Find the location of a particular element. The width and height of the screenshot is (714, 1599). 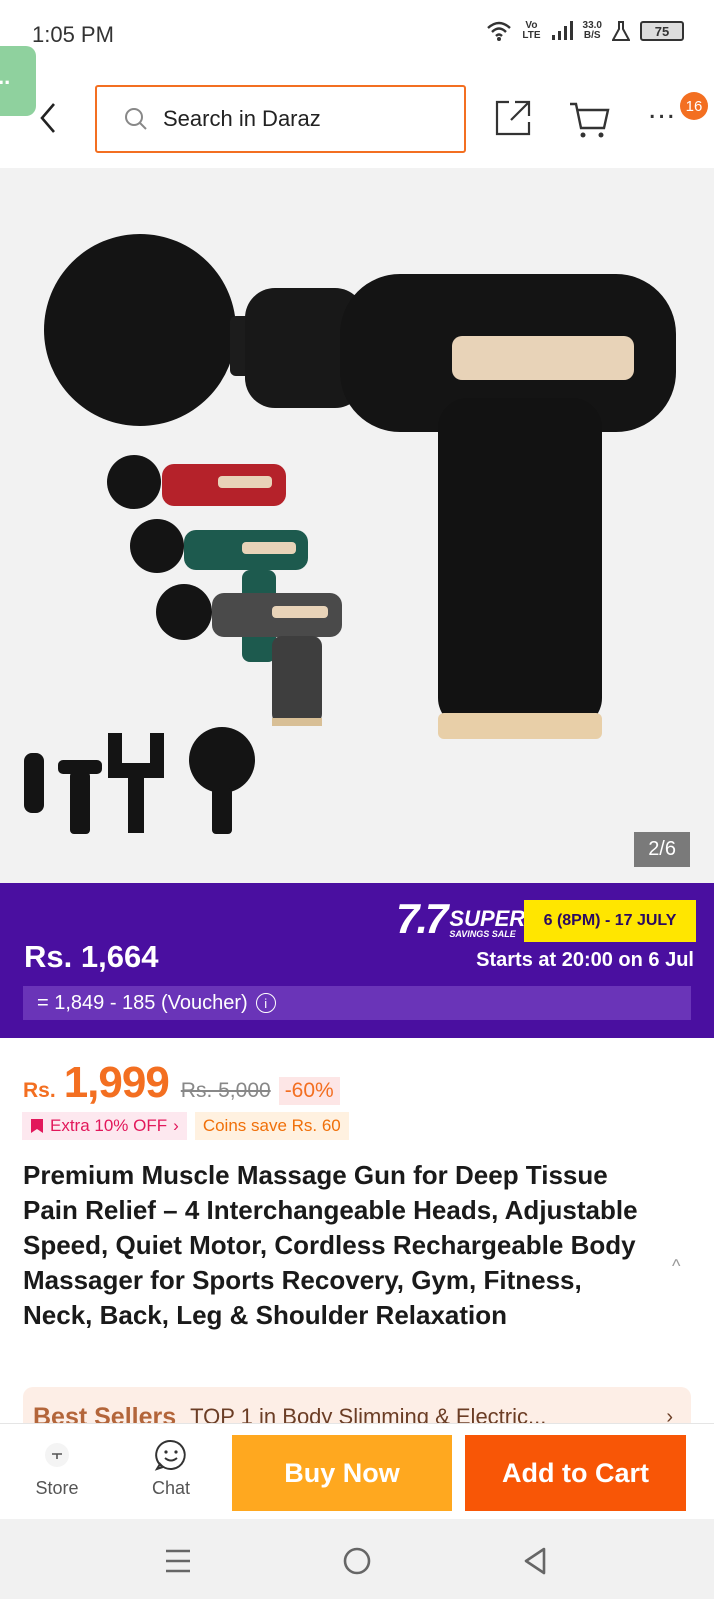

top-header: Search in Daraz ... 16 is located at coordinates (357, 119).